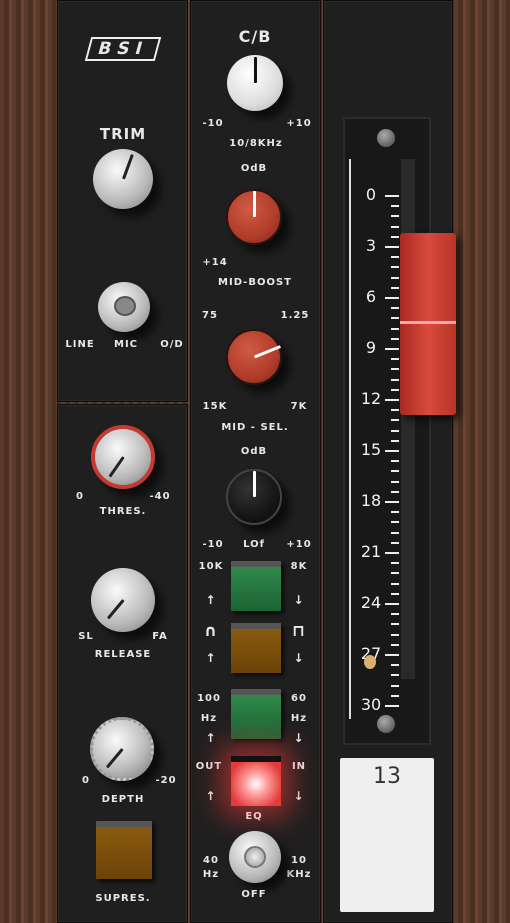  Describe the element at coordinates (371, 347) in the screenshot. I see `fader-scale-label: 9` at that location.